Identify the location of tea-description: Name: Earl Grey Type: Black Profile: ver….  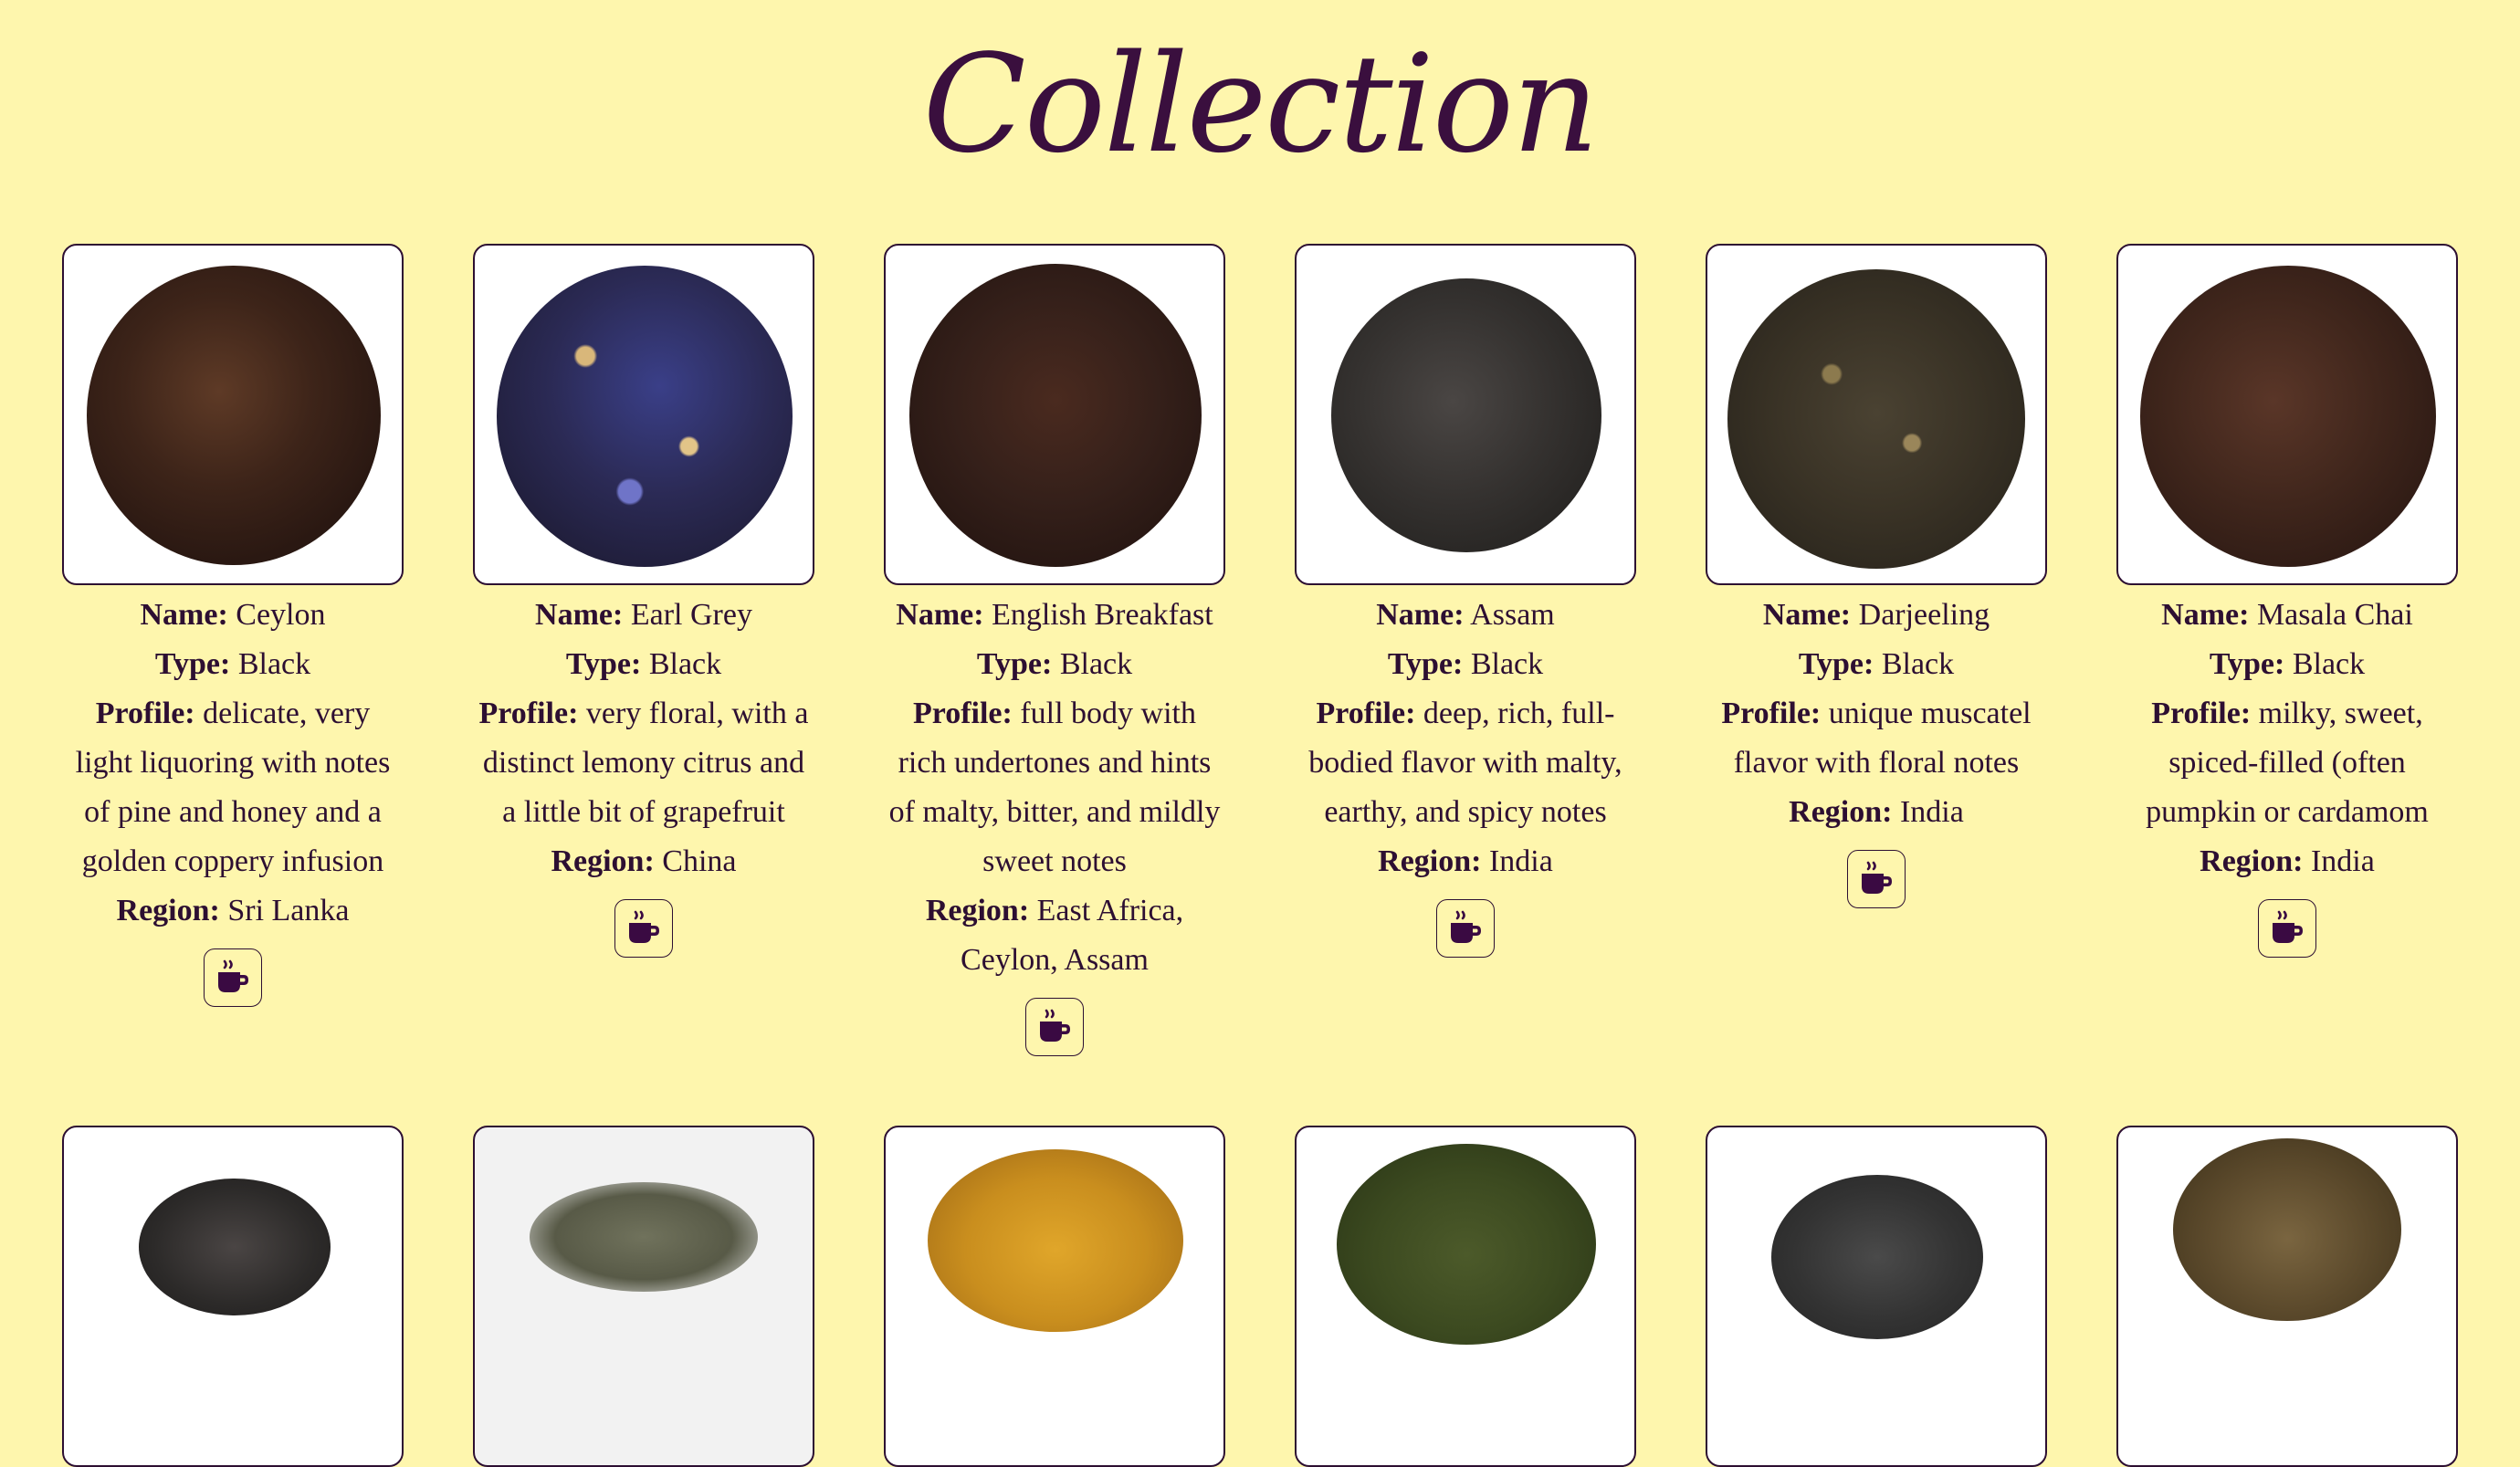
(643, 738).